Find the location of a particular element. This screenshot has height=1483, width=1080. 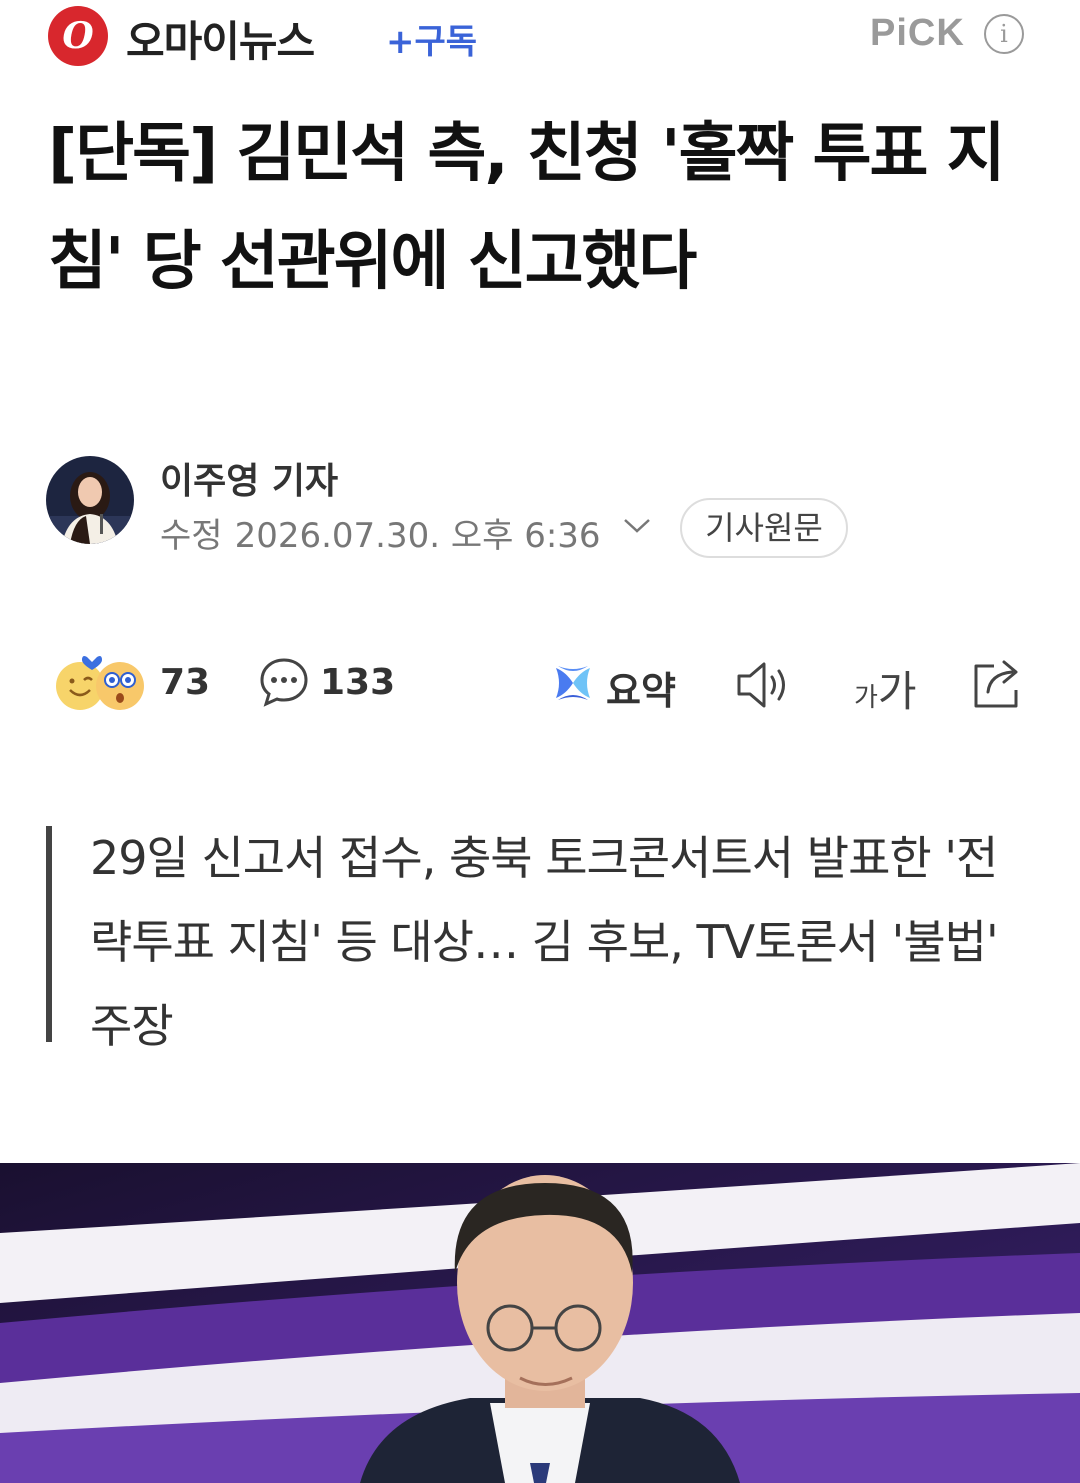

avatar-image is located at coordinates (90, 500).